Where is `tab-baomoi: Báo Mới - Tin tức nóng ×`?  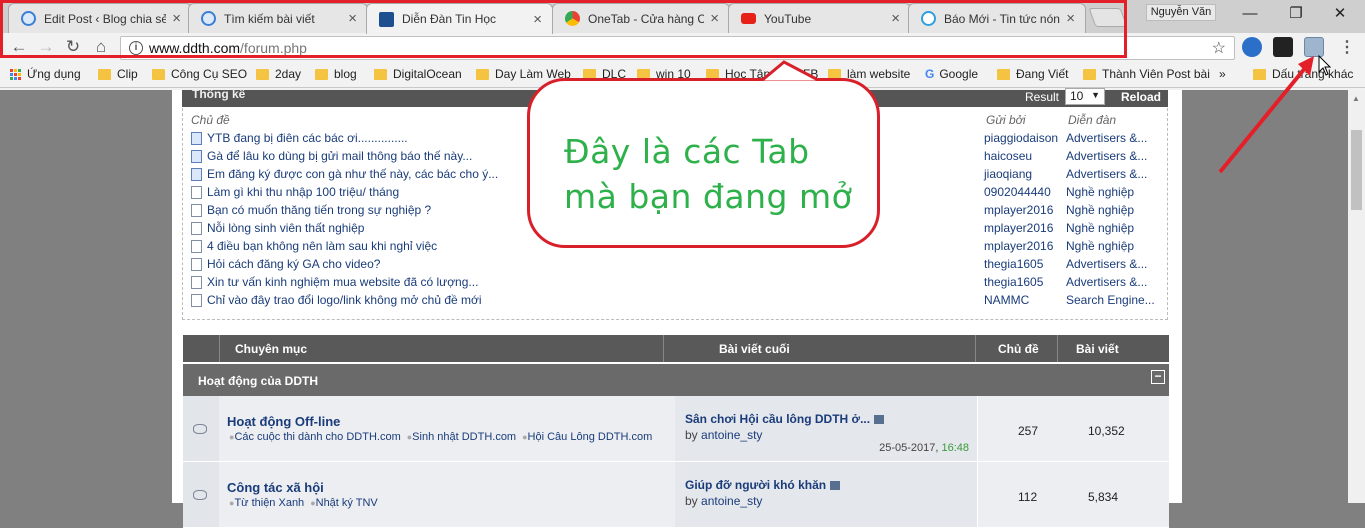 tab-baomoi: Báo Mới - Tin tức nóng × is located at coordinates (997, 18).